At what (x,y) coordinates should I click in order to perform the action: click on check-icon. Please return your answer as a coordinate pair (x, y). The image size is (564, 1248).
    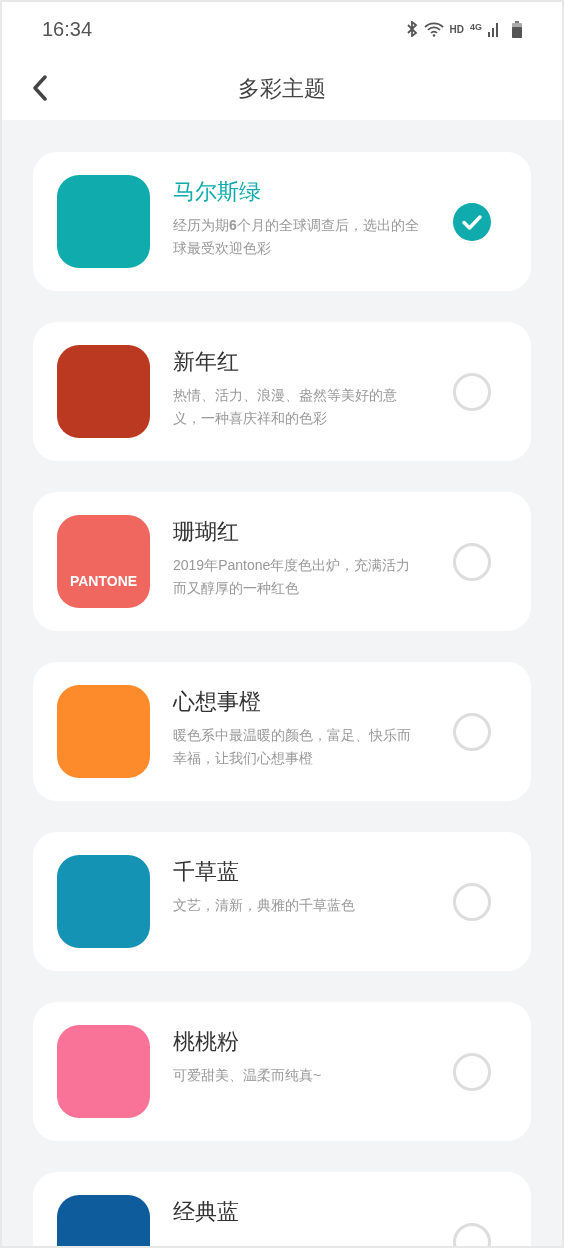
    Looking at the image, I should click on (472, 221).